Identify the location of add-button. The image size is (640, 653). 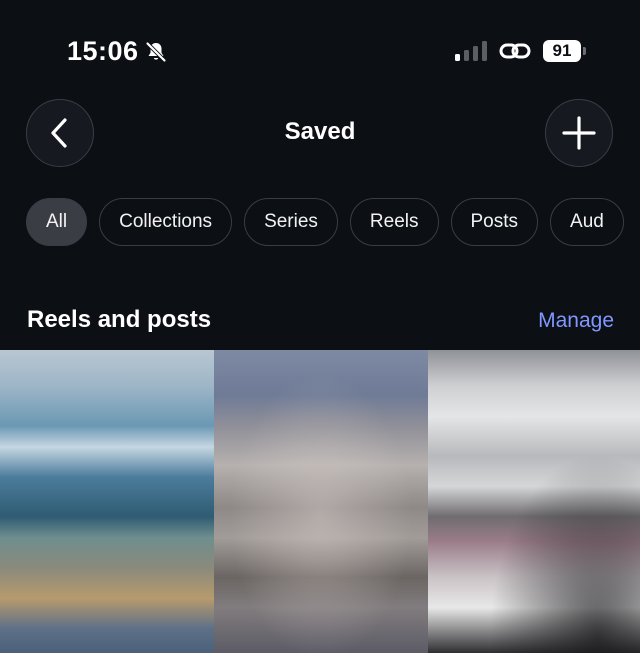
(579, 133).